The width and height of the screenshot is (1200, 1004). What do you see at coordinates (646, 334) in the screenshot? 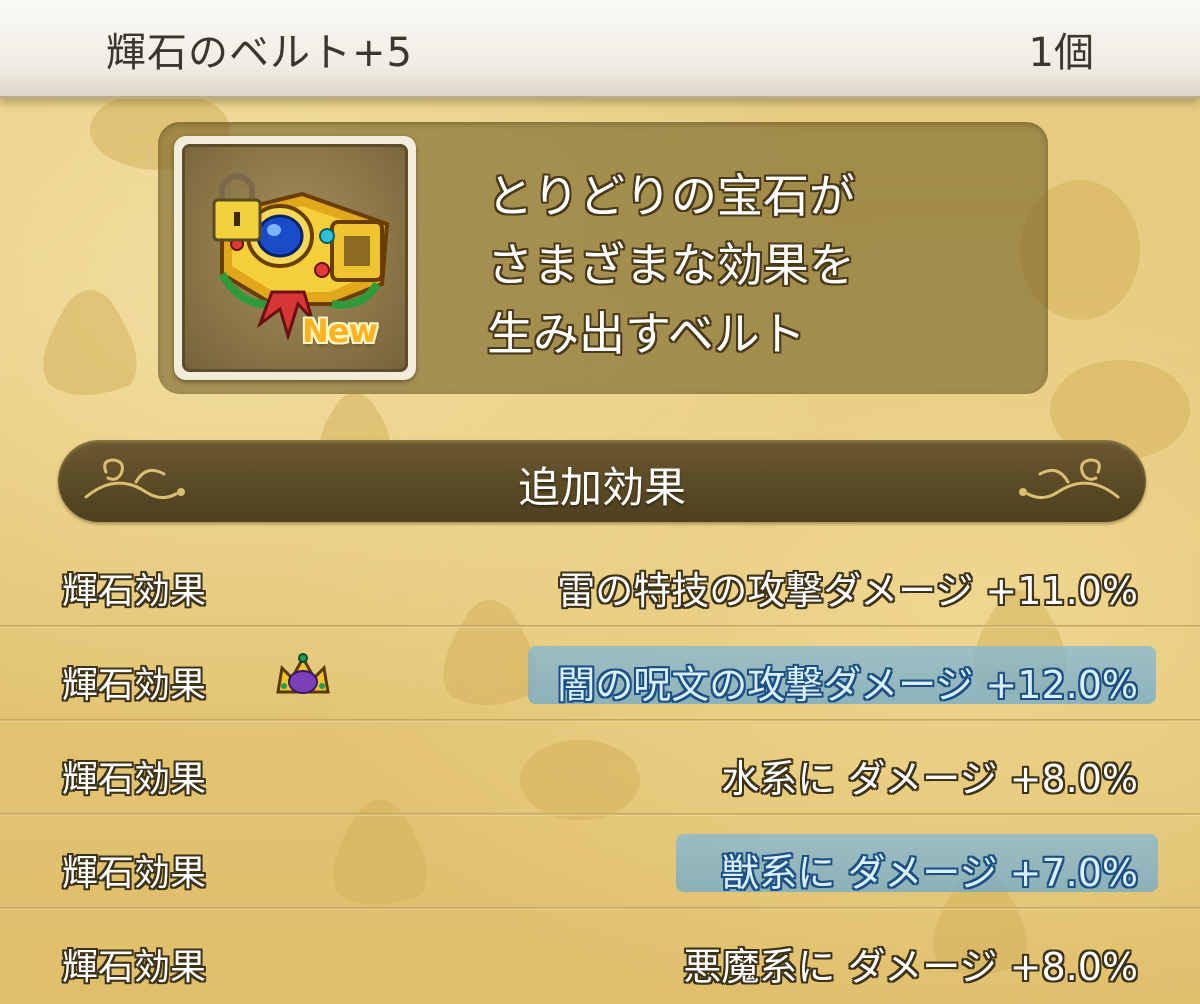
I see `description-line: 生み出すベルト` at bounding box center [646, 334].